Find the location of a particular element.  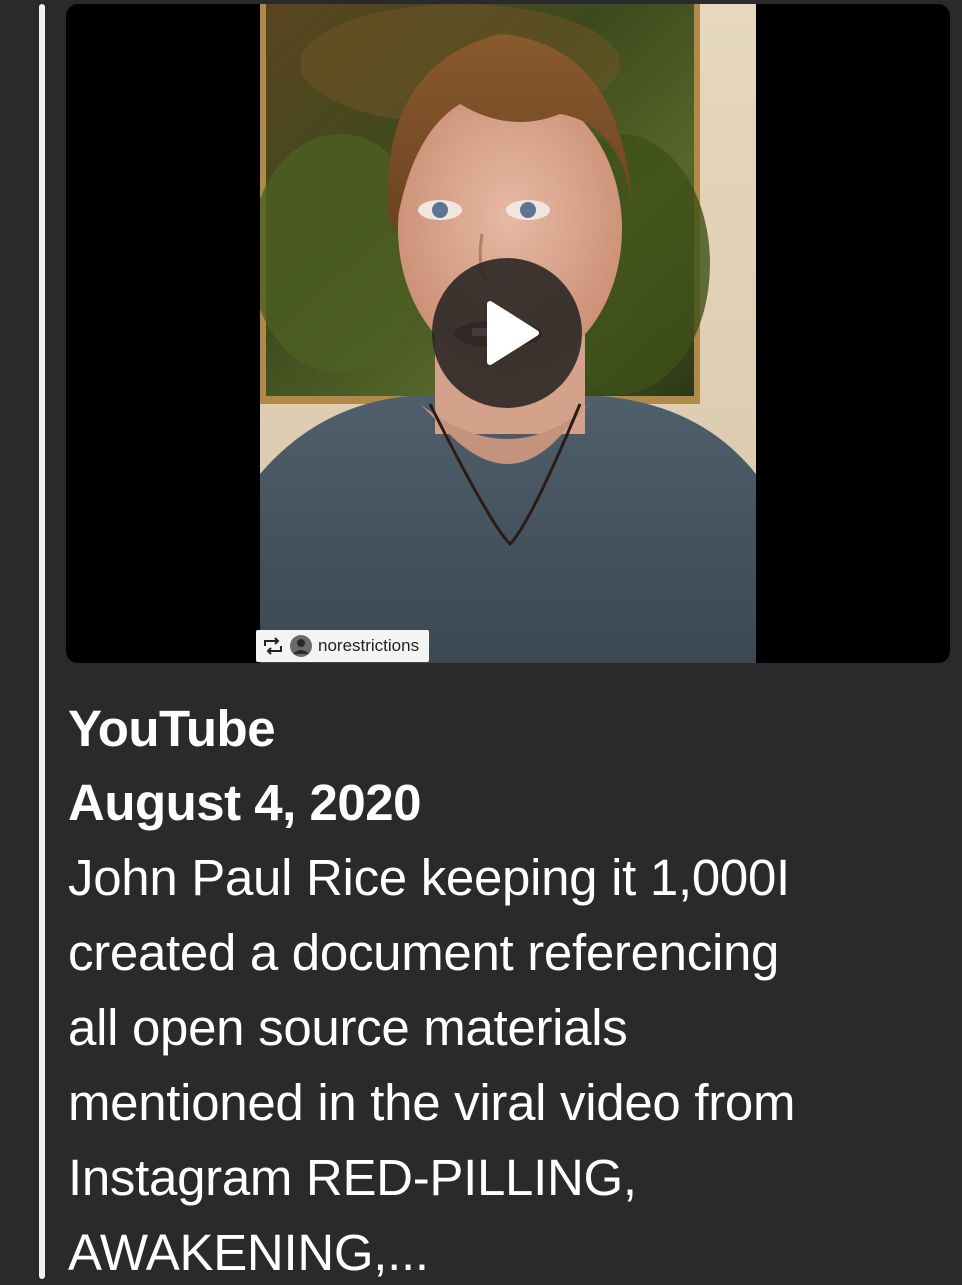

play-icon is located at coordinates (513, 333).